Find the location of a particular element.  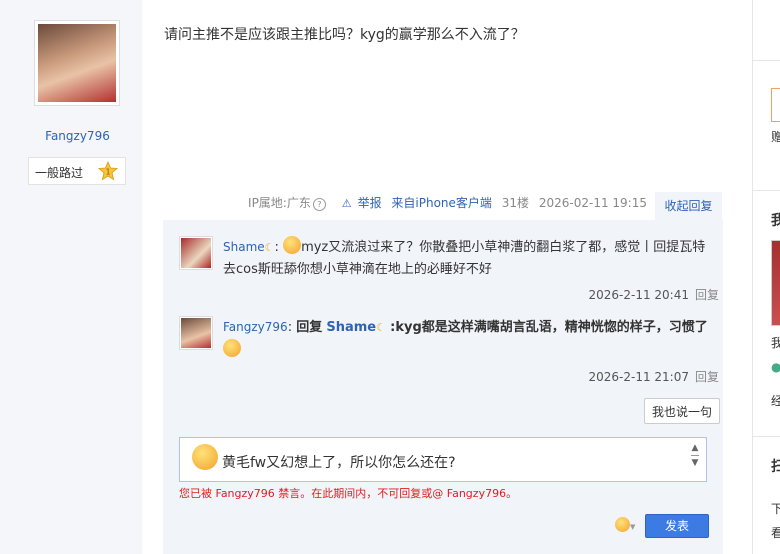

sidebar-text: 下 is located at coordinates (775, 509).